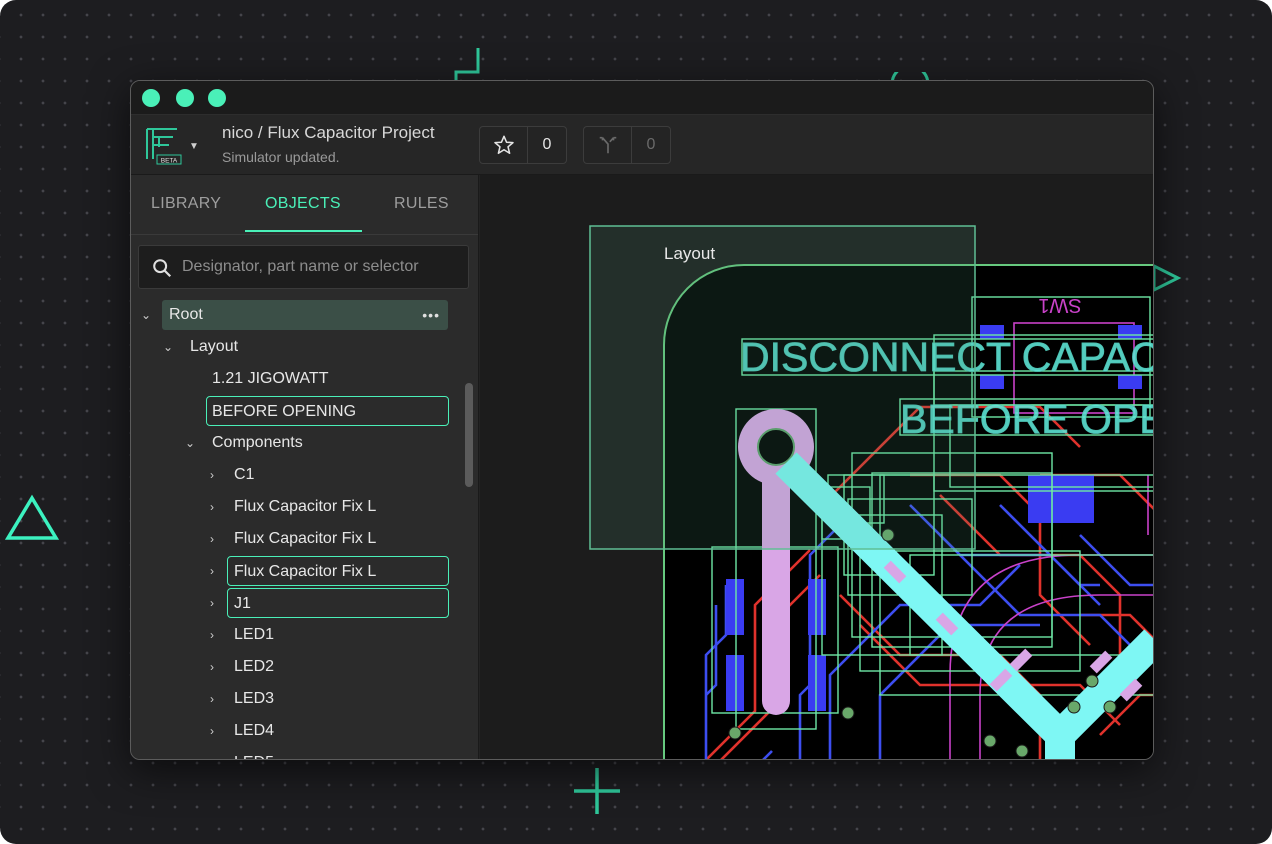 This screenshot has width=1272, height=844. I want to click on tree-row-before-opening: BEFORE OPENING, so click(327, 411).